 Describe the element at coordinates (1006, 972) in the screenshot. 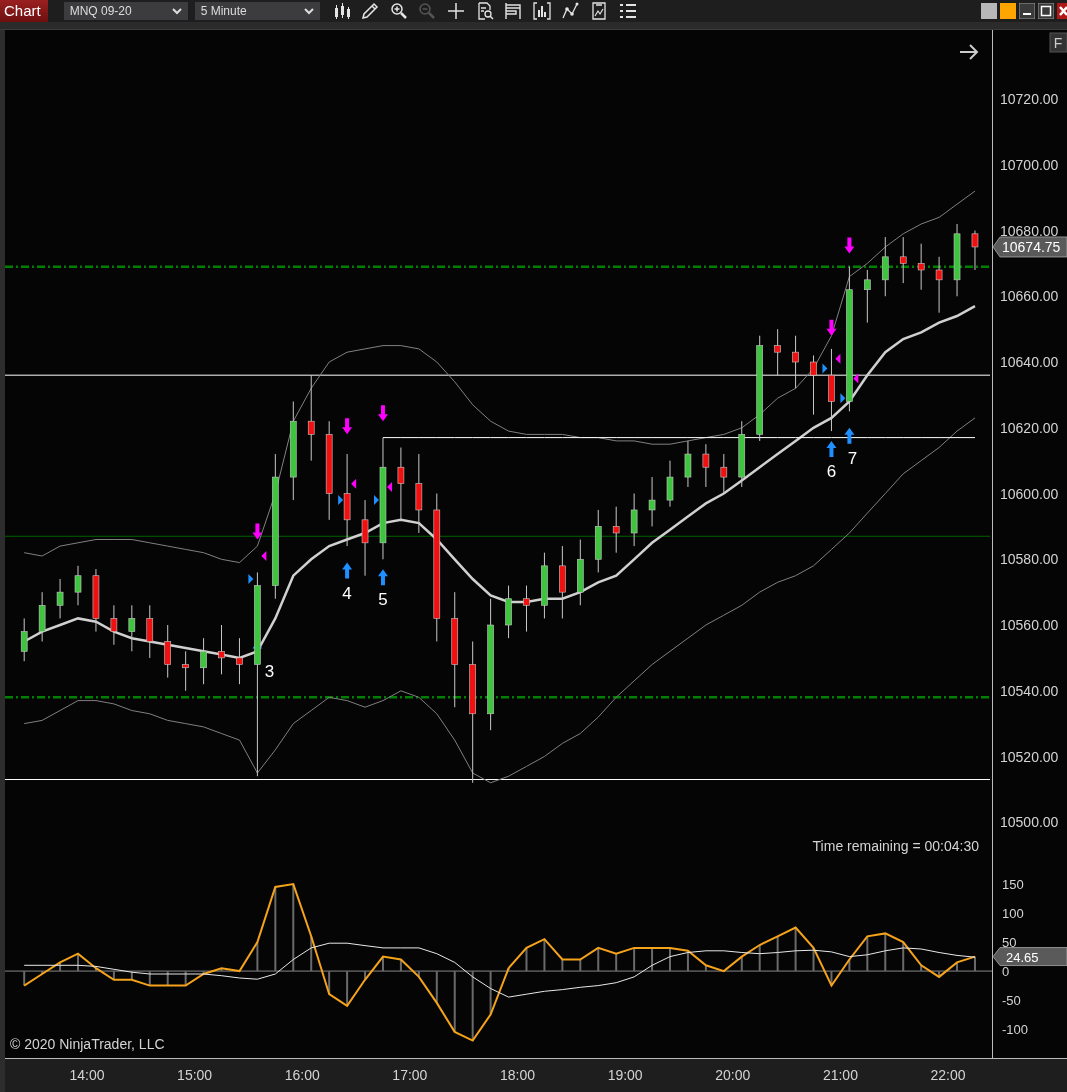

I see `oscillator-label: 0` at that location.